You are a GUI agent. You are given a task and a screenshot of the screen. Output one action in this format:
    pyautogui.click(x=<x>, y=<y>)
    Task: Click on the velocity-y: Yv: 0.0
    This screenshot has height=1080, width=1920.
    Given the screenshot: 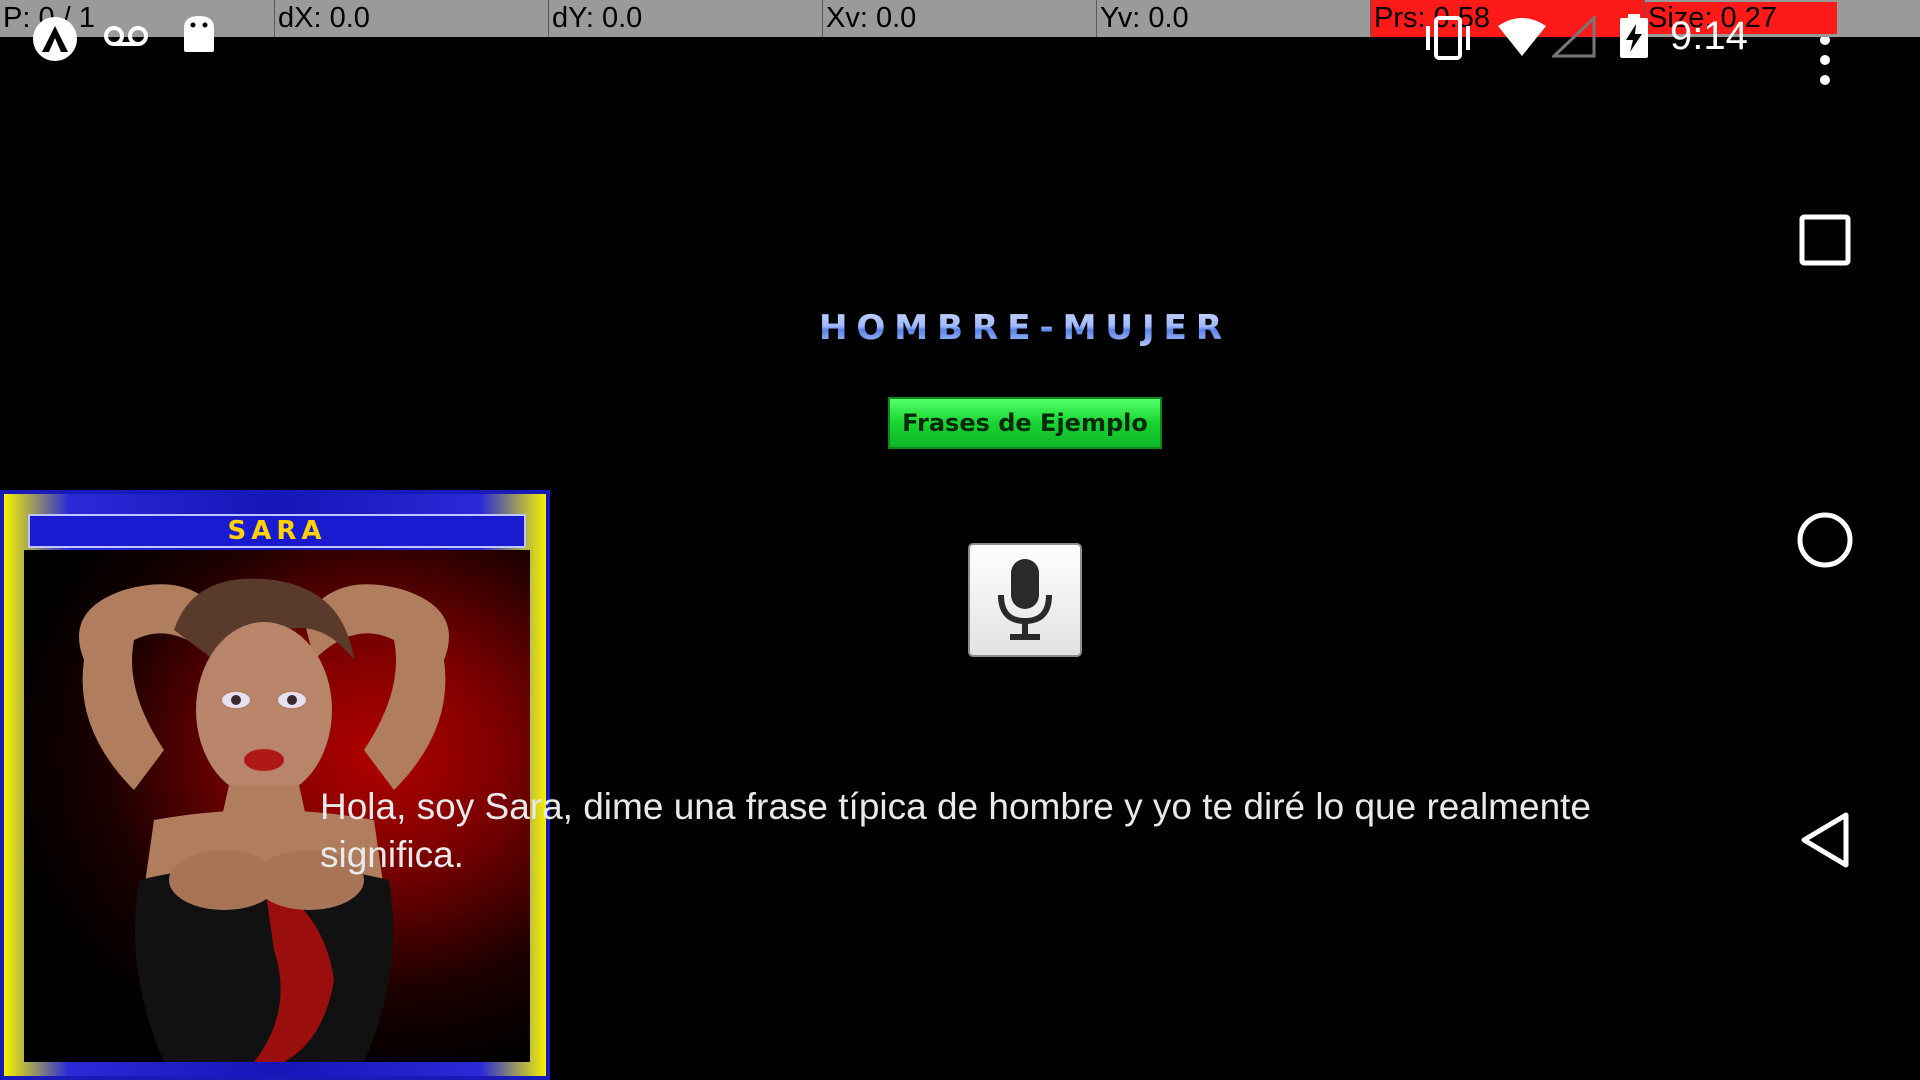 What is the action you would take?
    pyautogui.click(x=1233, y=18)
    